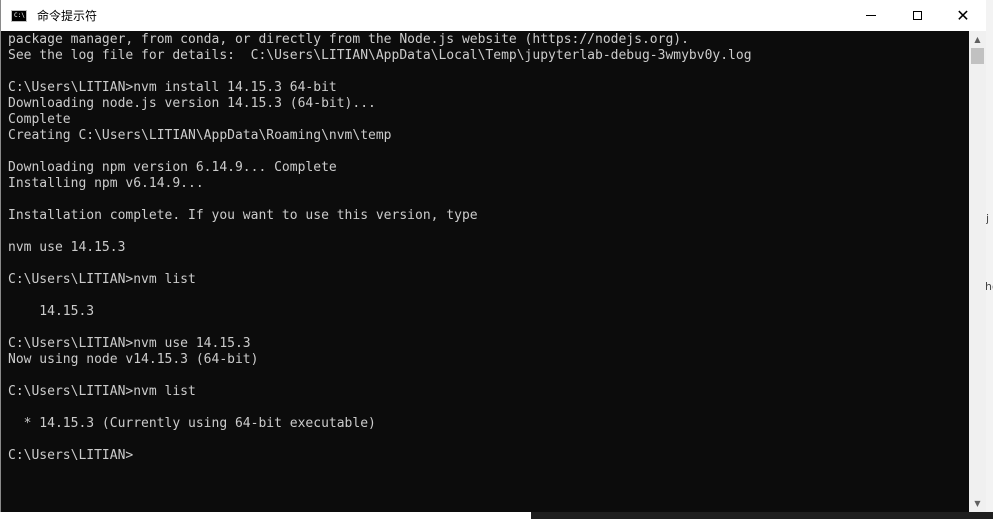 Image resolution: width=993 pixels, height=519 pixels. I want to click on console-line: C:\Users\LITIAN>, so click(71, 455).